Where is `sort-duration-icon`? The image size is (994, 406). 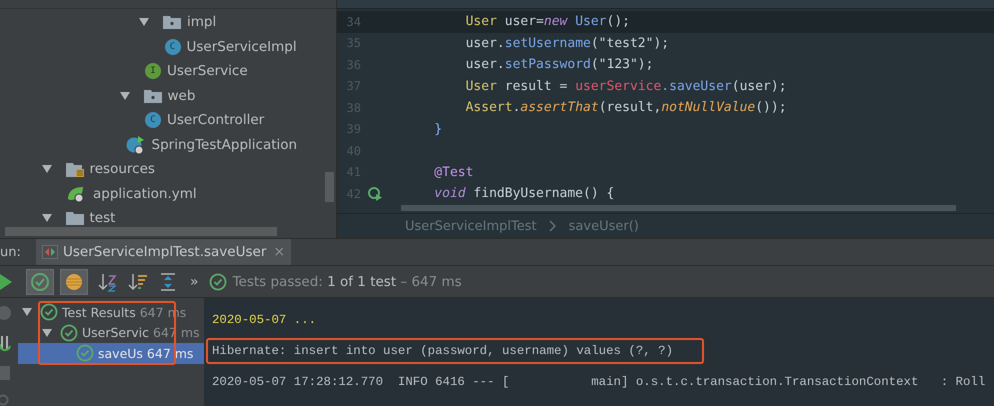 sort-duration-icon is located at coordinates (138, 282).